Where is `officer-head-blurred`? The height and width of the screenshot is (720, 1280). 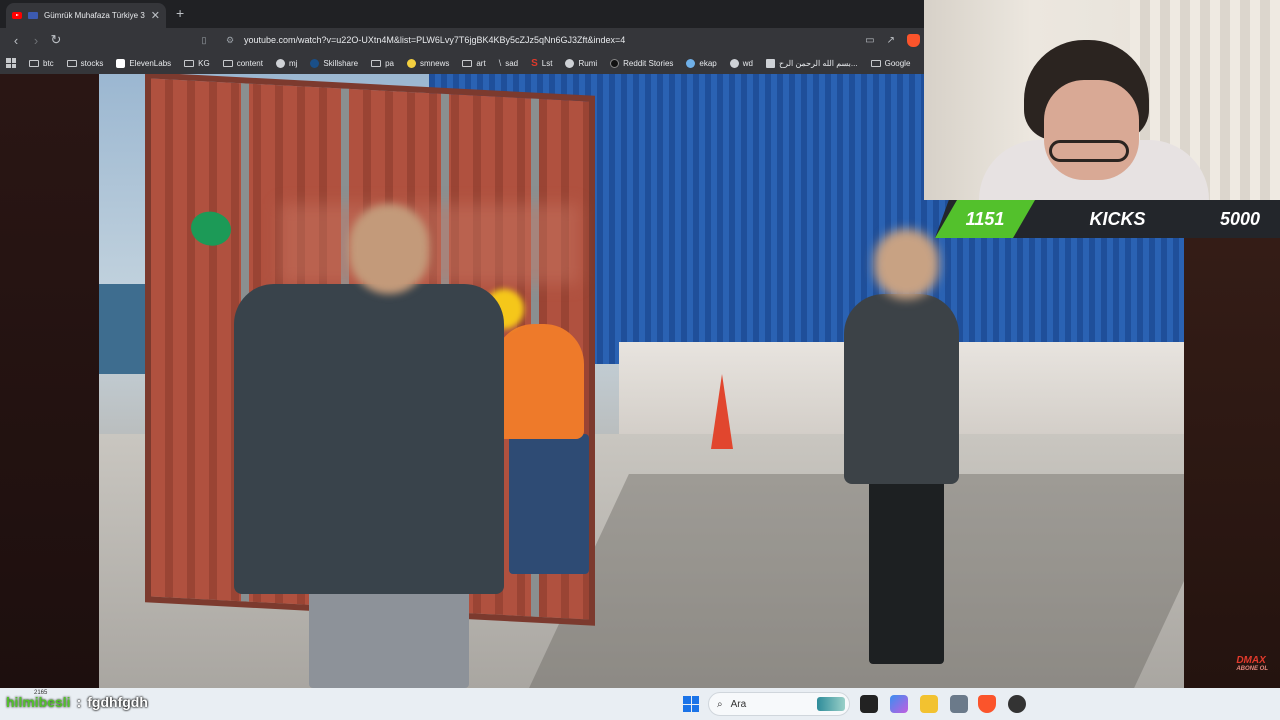
officer-head-blurred is located at coordinates (906, 264).